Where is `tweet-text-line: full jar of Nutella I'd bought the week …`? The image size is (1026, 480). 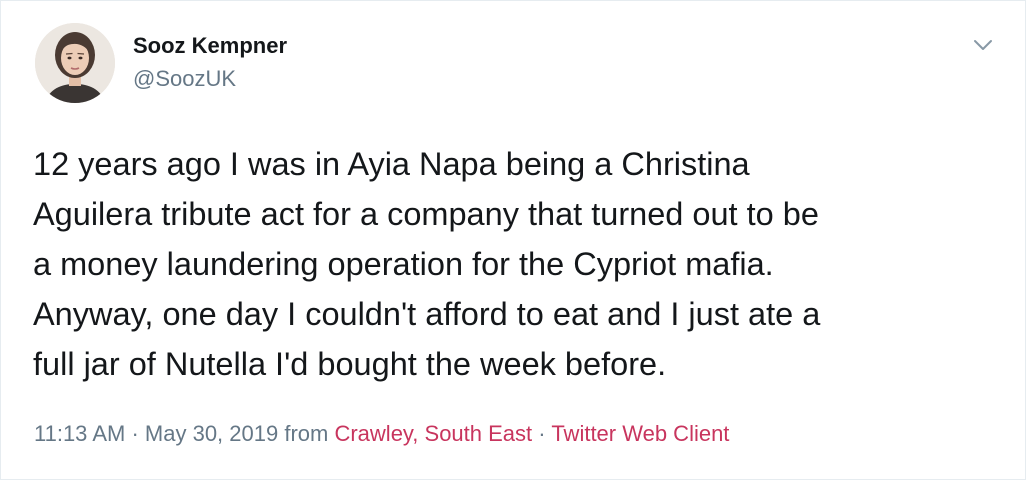
tweet-text-line: full jar of Nutella I'd bought the week … is located at coordinates (350, 364).